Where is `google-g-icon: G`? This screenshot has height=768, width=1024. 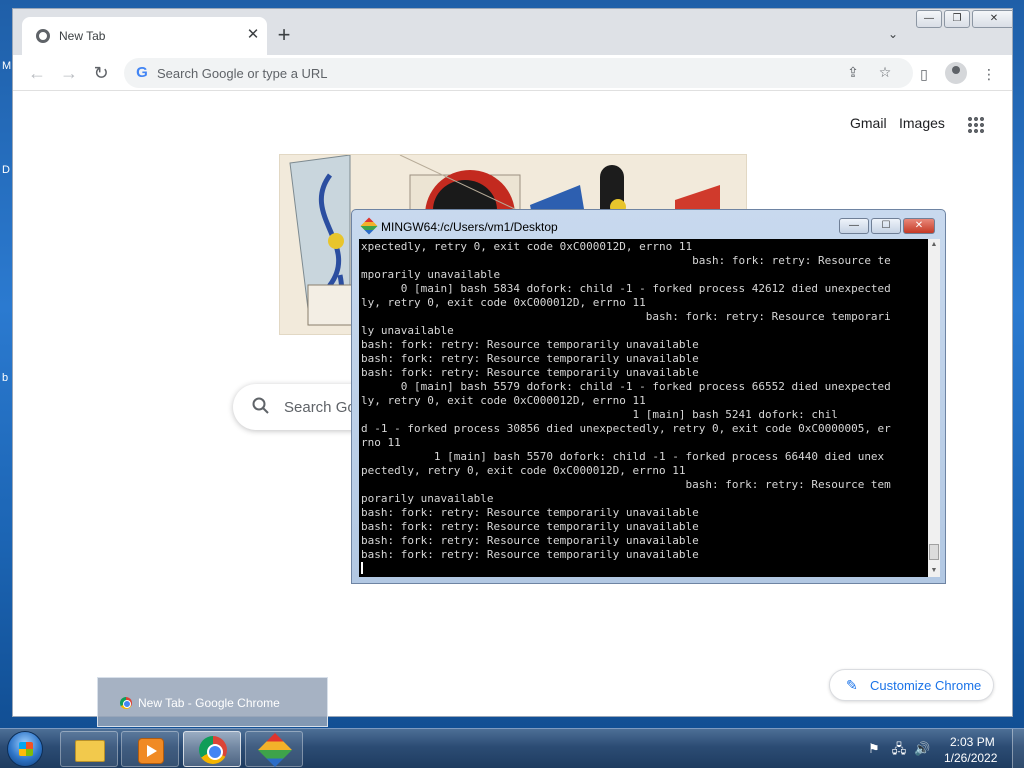
google-g-icon: G is located at coordinates (142, 72).